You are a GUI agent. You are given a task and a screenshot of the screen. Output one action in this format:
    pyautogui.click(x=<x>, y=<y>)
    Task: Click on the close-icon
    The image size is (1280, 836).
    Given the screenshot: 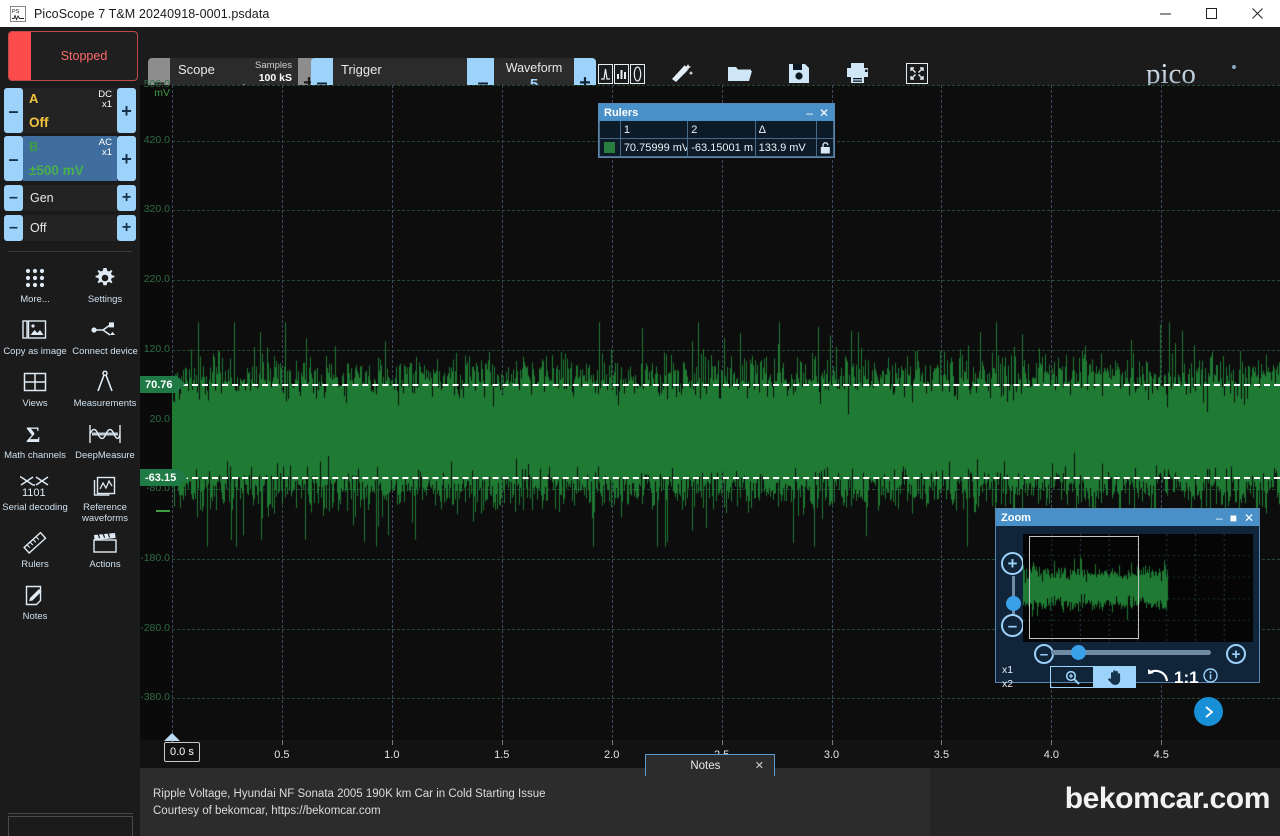 What is the action you would take?
    pyautogui.click(x=1257, y=13)
    